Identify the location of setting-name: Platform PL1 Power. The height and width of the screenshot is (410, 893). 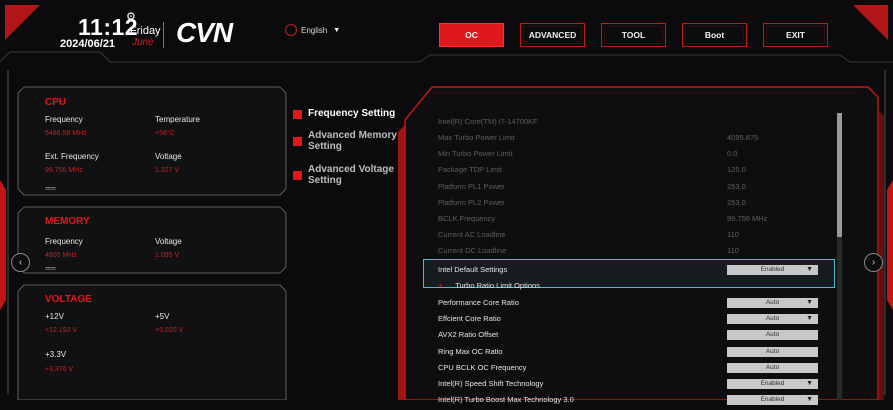
(471, 186).